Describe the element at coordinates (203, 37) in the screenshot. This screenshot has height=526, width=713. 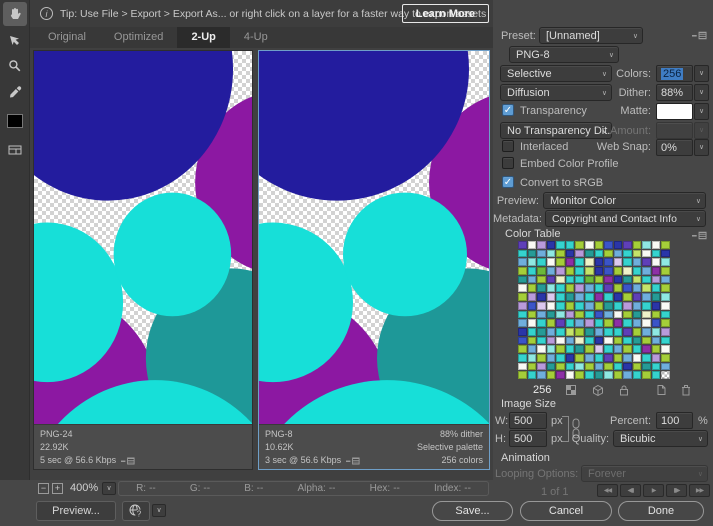
I see `tab-2-up: 2-Up` at that location.